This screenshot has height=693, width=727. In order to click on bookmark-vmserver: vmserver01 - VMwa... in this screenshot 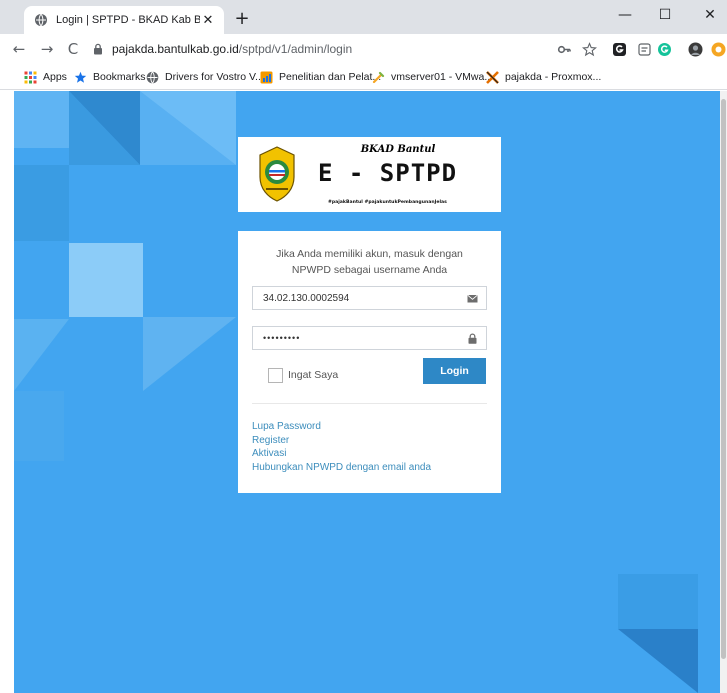, I will do `click(432, 77)`.